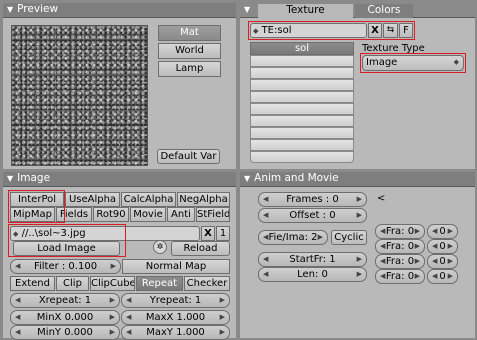 The width and height of the screenshot is (477, 340). I want to click on clip-option: Clip, so click(72, 283).